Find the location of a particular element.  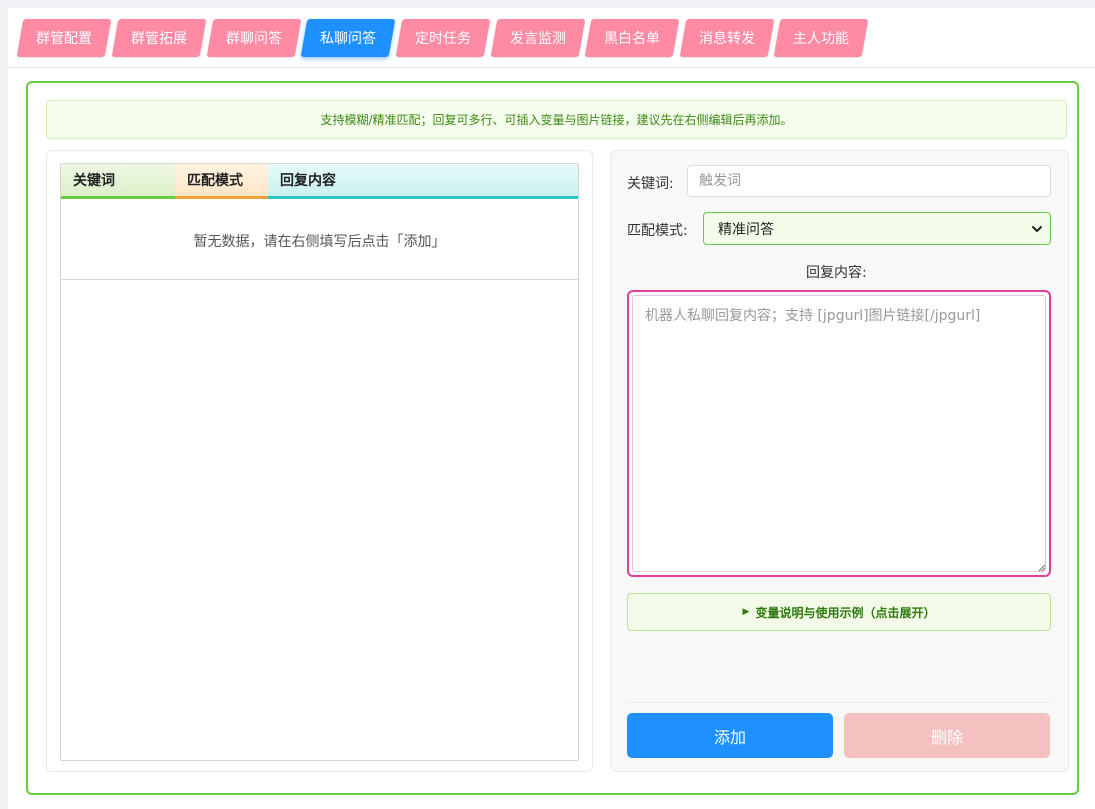

tab-group-extend: 群管拓展 is located at coordinates (159, 38).